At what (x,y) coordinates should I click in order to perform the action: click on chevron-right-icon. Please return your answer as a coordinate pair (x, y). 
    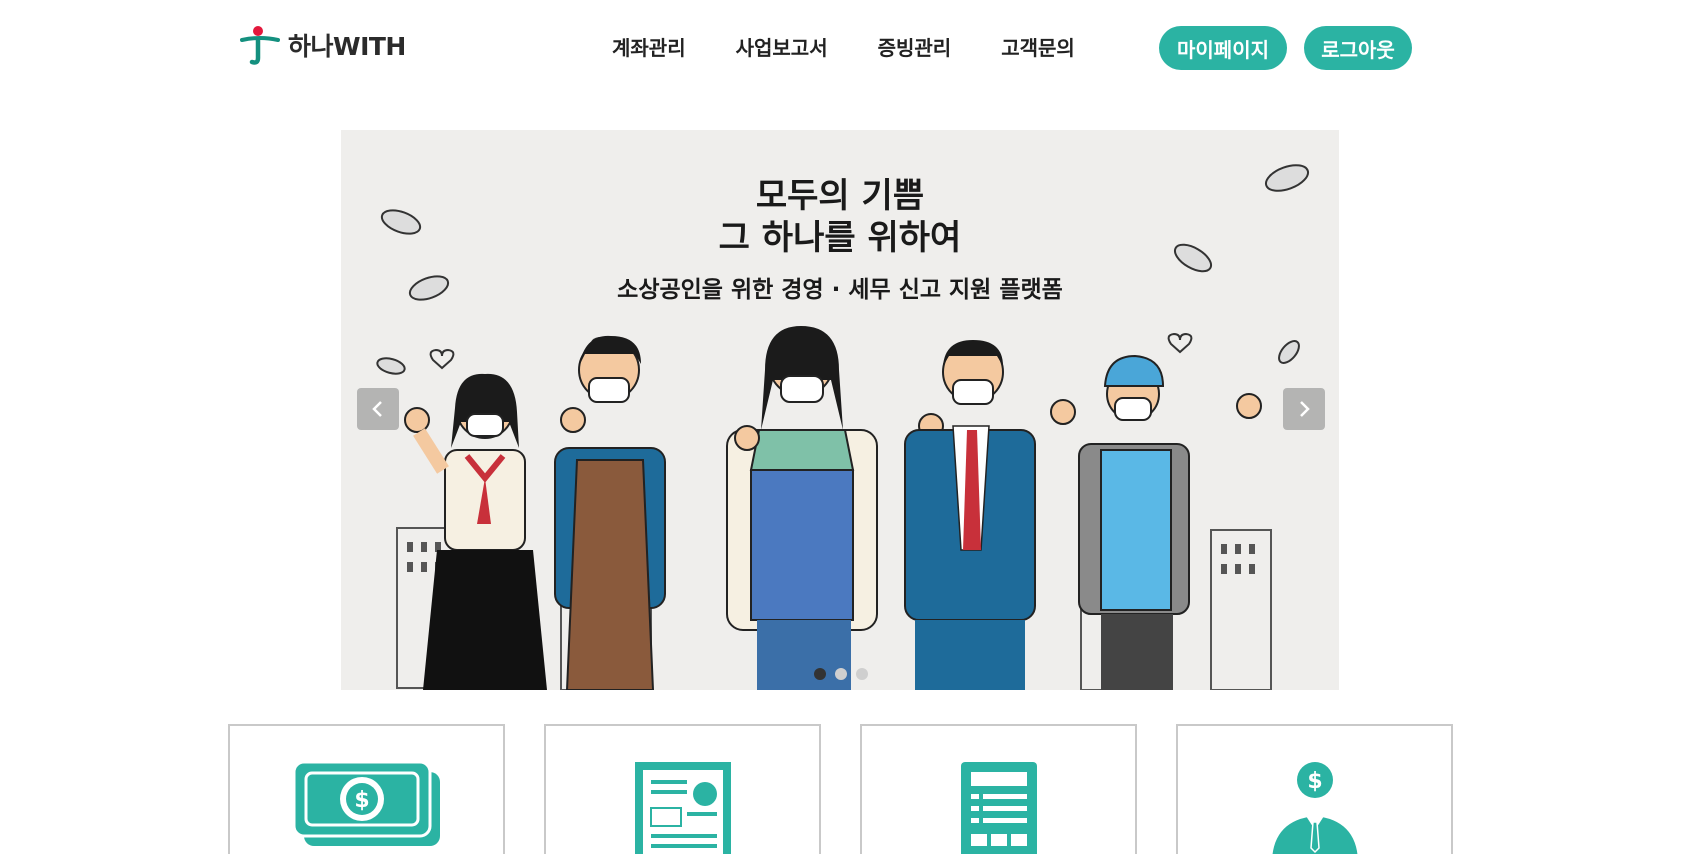
    Looking at the image, I should click on (1305, 409).